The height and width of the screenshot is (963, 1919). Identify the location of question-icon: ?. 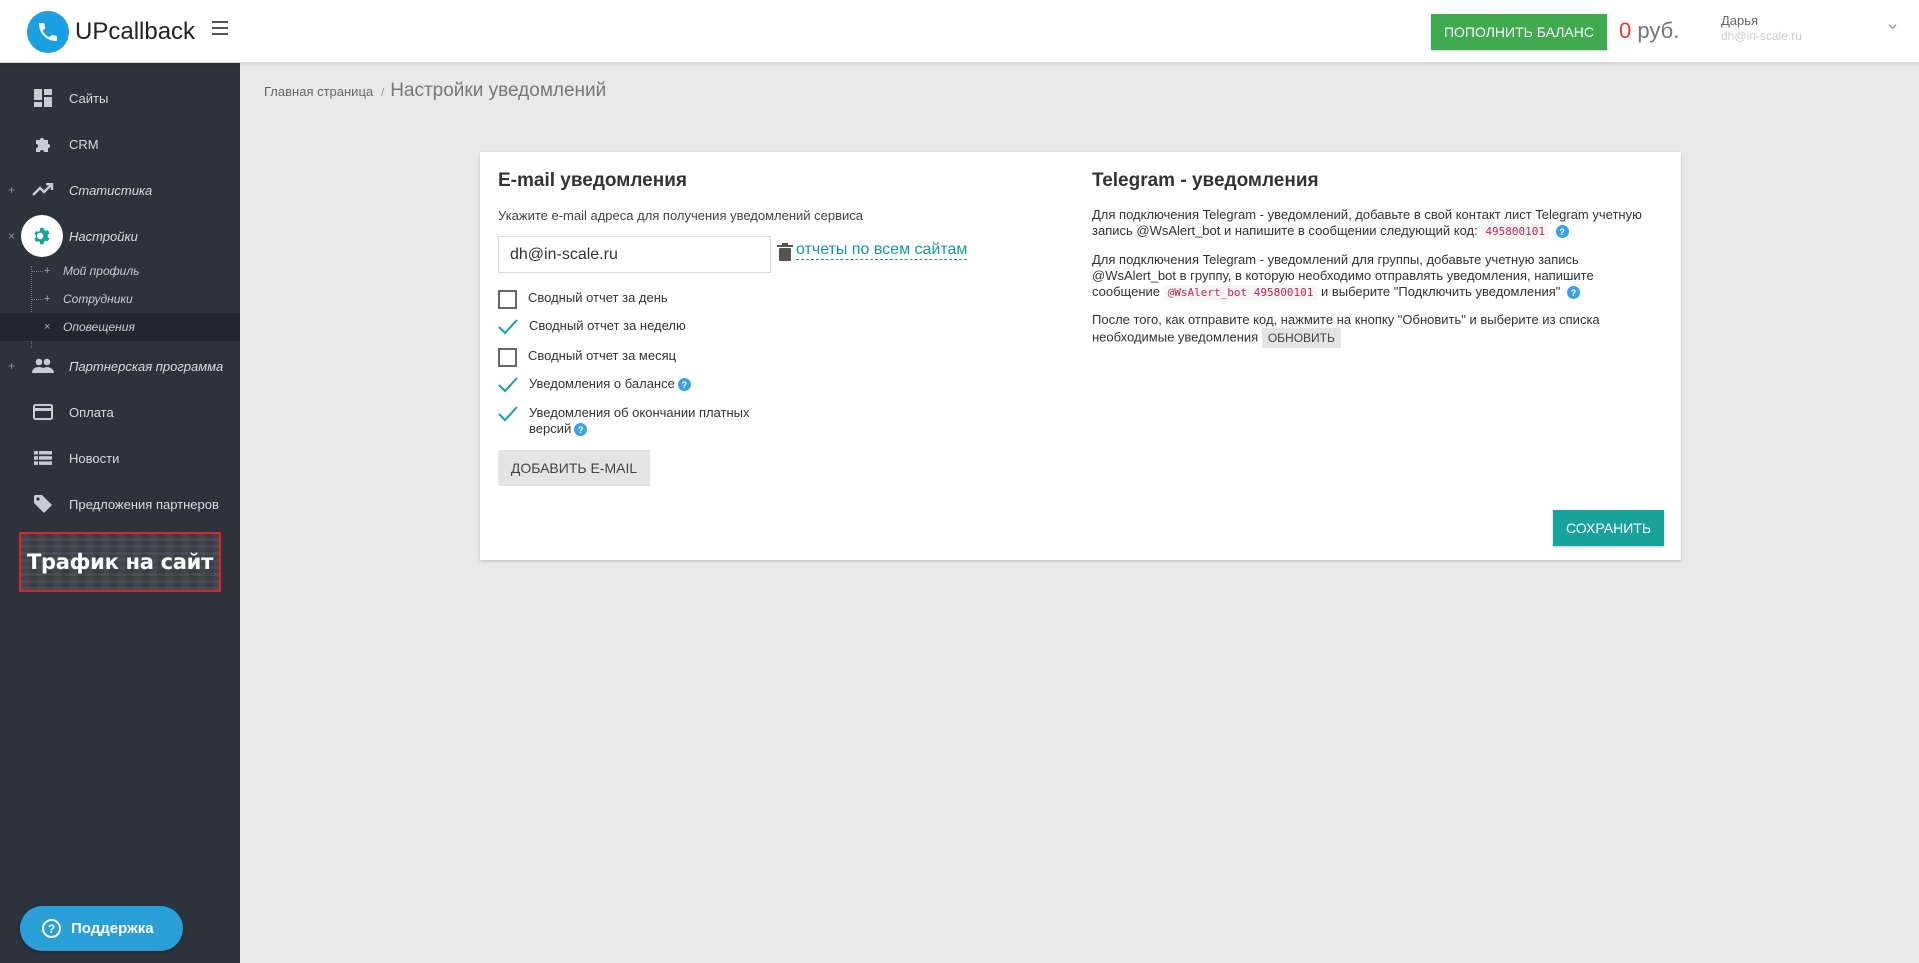
(51, 928).